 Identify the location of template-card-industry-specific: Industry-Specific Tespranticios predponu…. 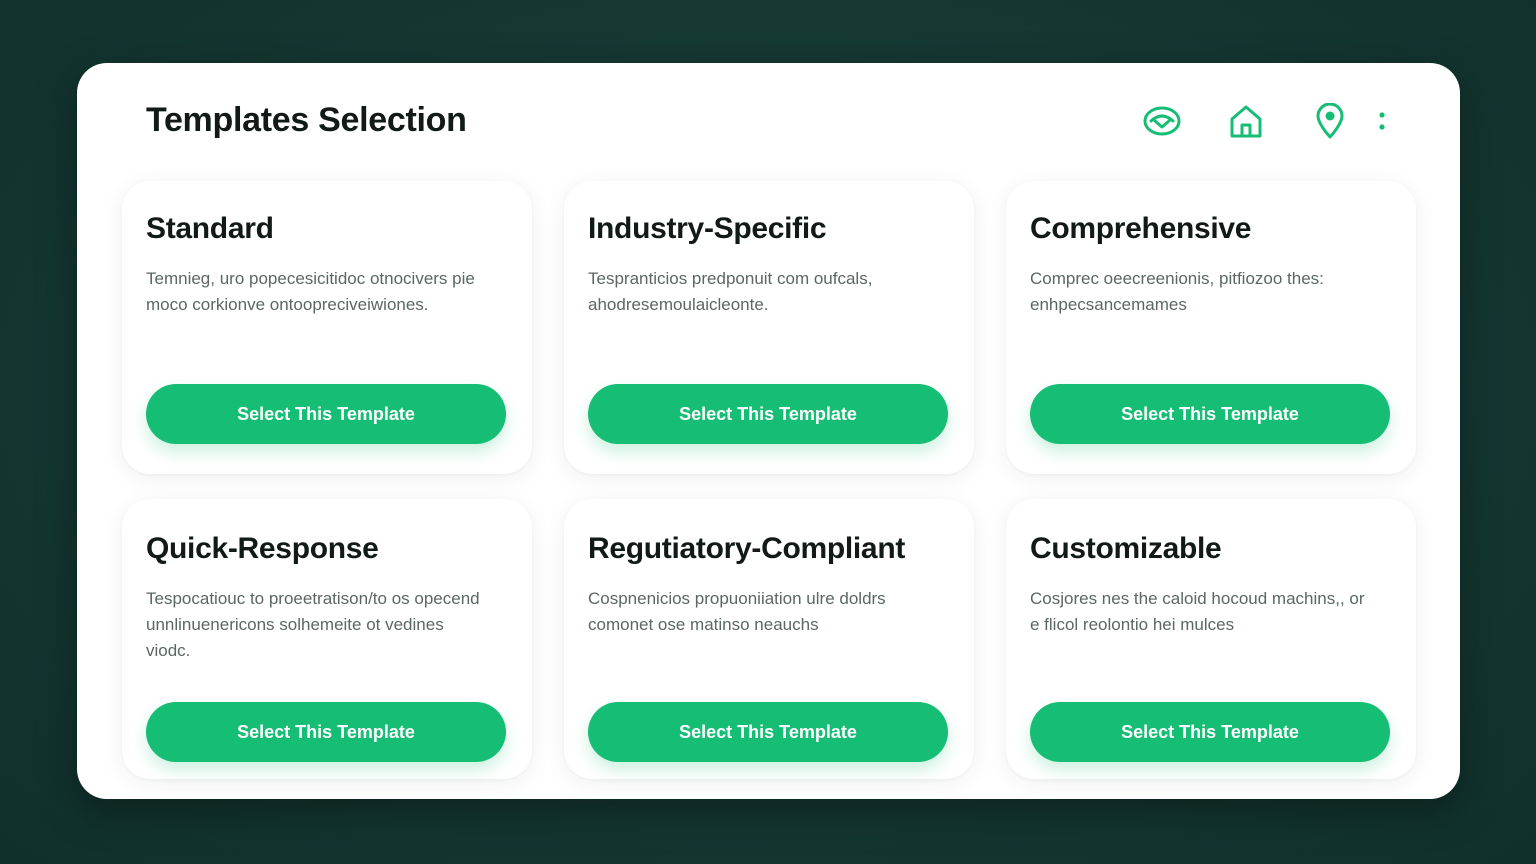
(769, 327).